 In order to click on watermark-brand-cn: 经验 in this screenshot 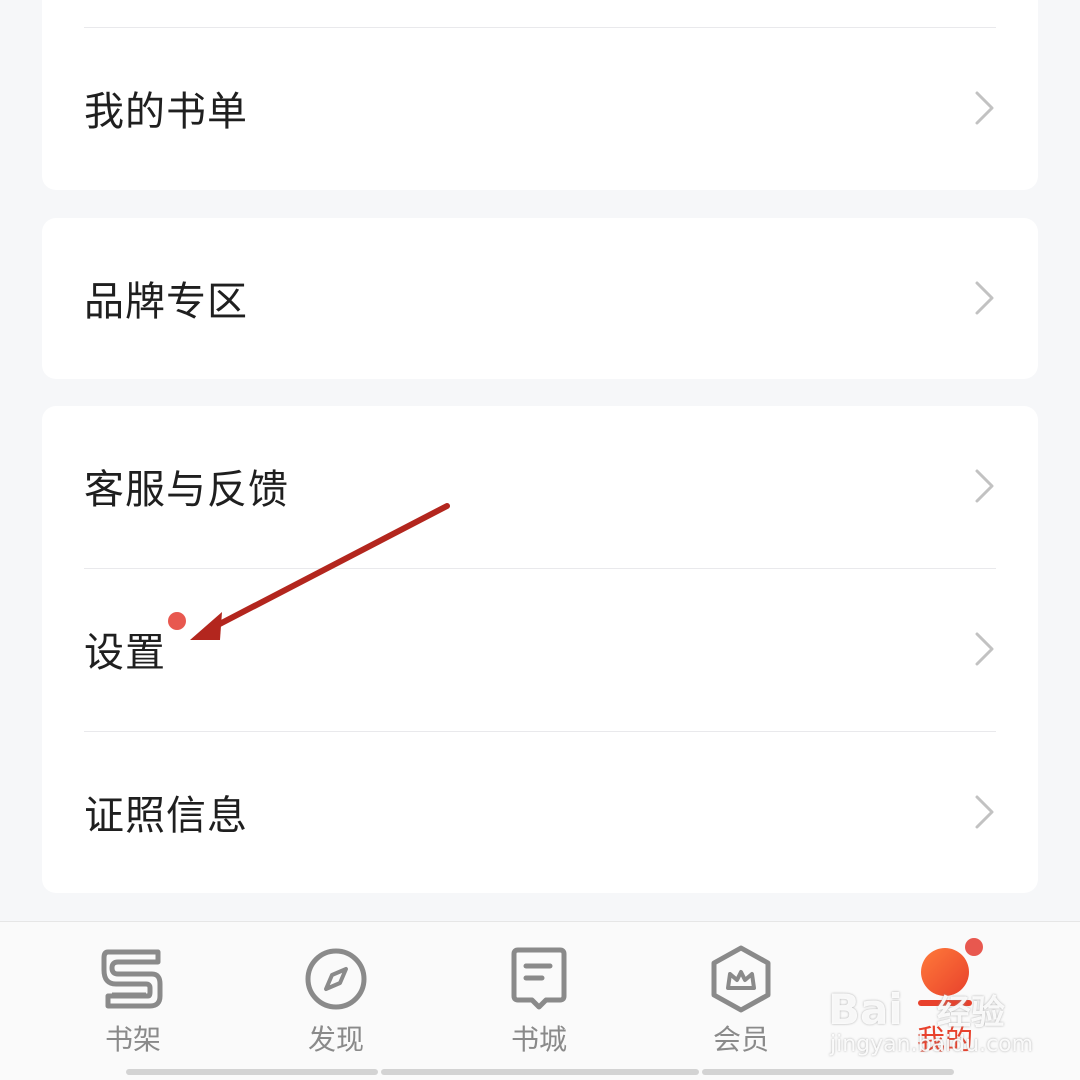, I will do `click(970, 1013)`.